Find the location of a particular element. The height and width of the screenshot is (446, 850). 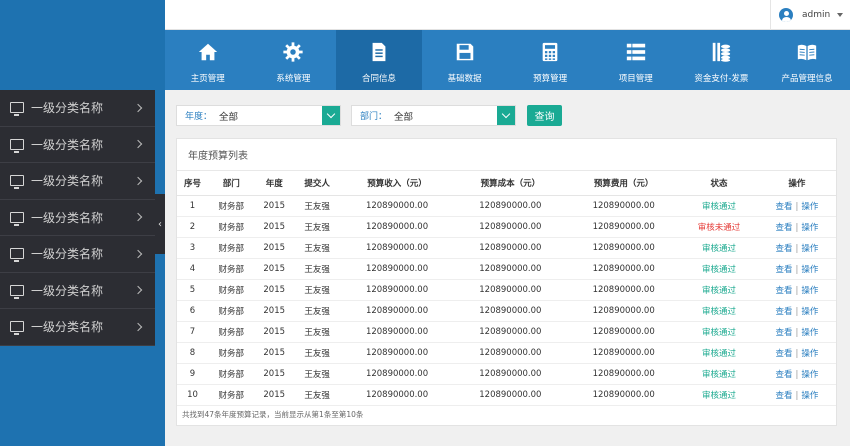

sidebar-item-3: 一级分类名称 is located at coordinates (77, 181).